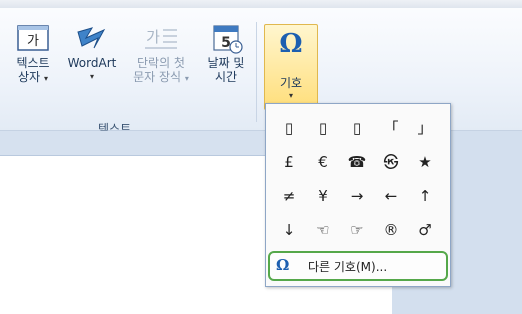 Image resolution: width=522 pixels, height=314 pixels. Describe the element at coordinates (391, 162) in the screenshot. I see `symbol-cell: ㉿` at that location.